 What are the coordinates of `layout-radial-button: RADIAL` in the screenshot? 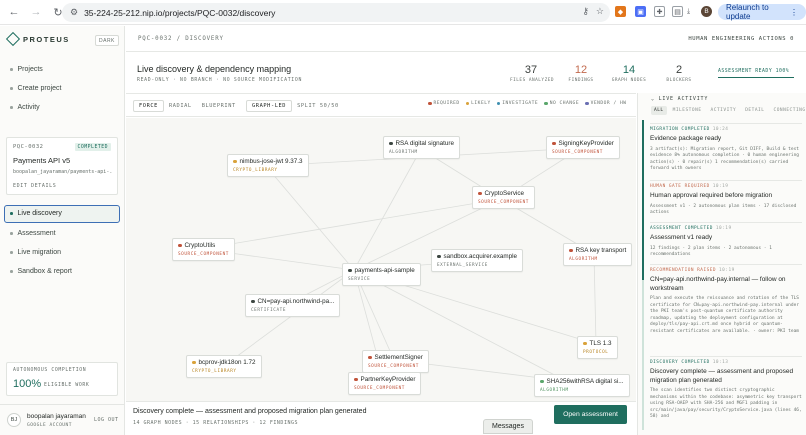 It's located at (180, 106).